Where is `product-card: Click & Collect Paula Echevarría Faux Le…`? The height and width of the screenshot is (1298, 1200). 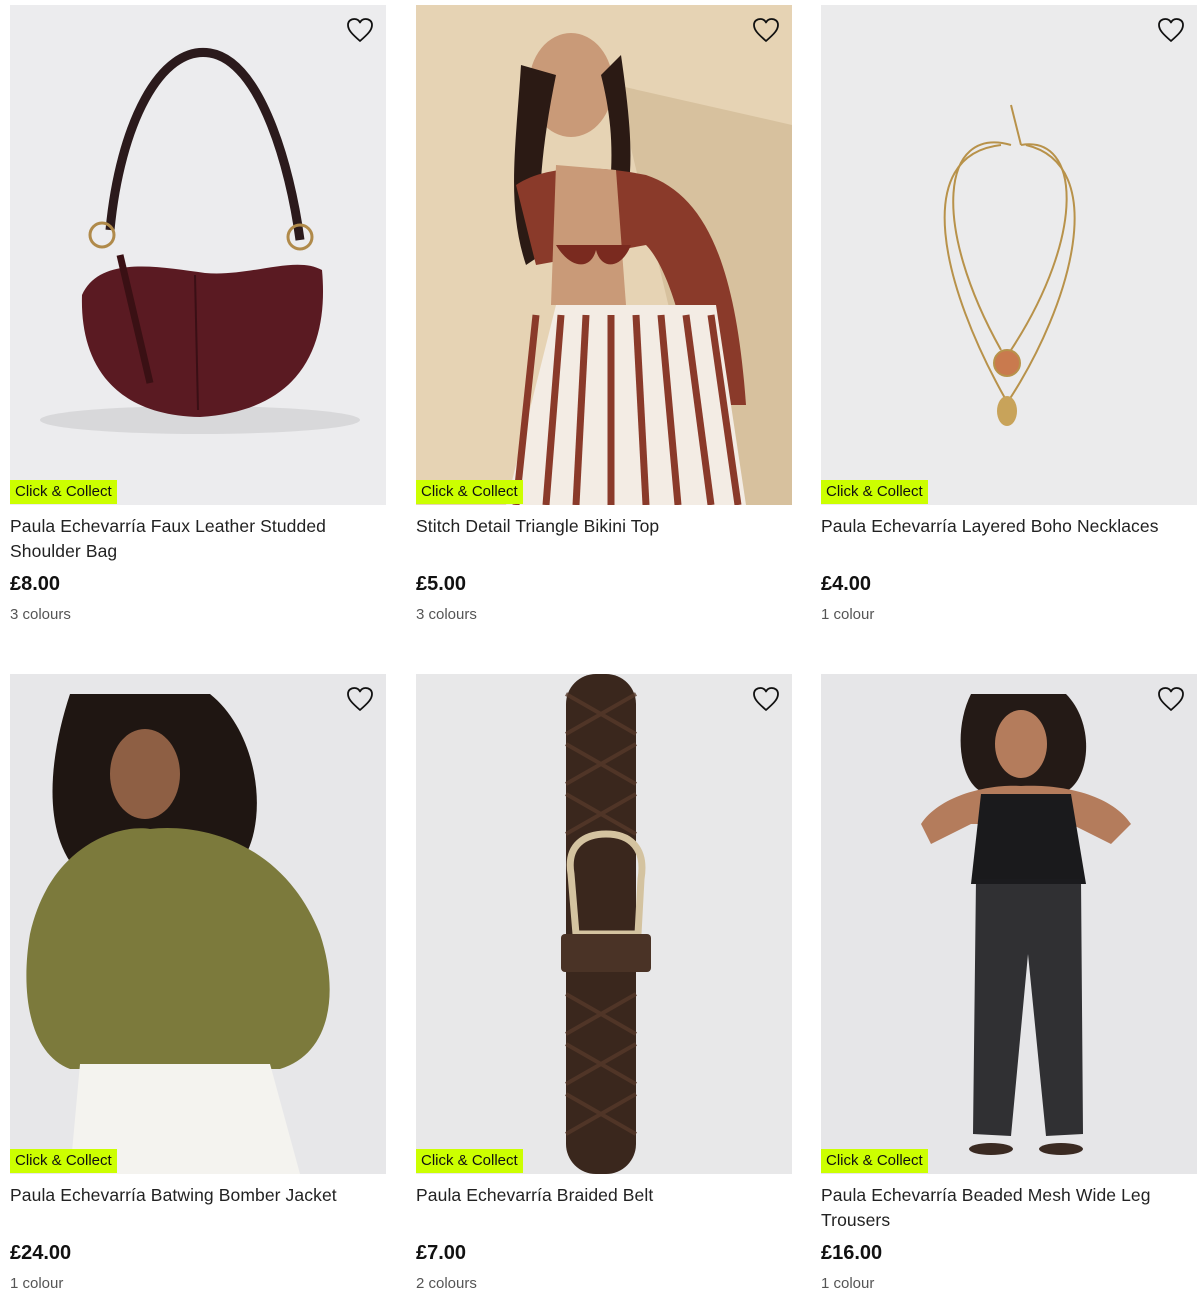 product-card: Click & Collect Paula Echevarría Faux Le… is located at coordinates (198, 315).